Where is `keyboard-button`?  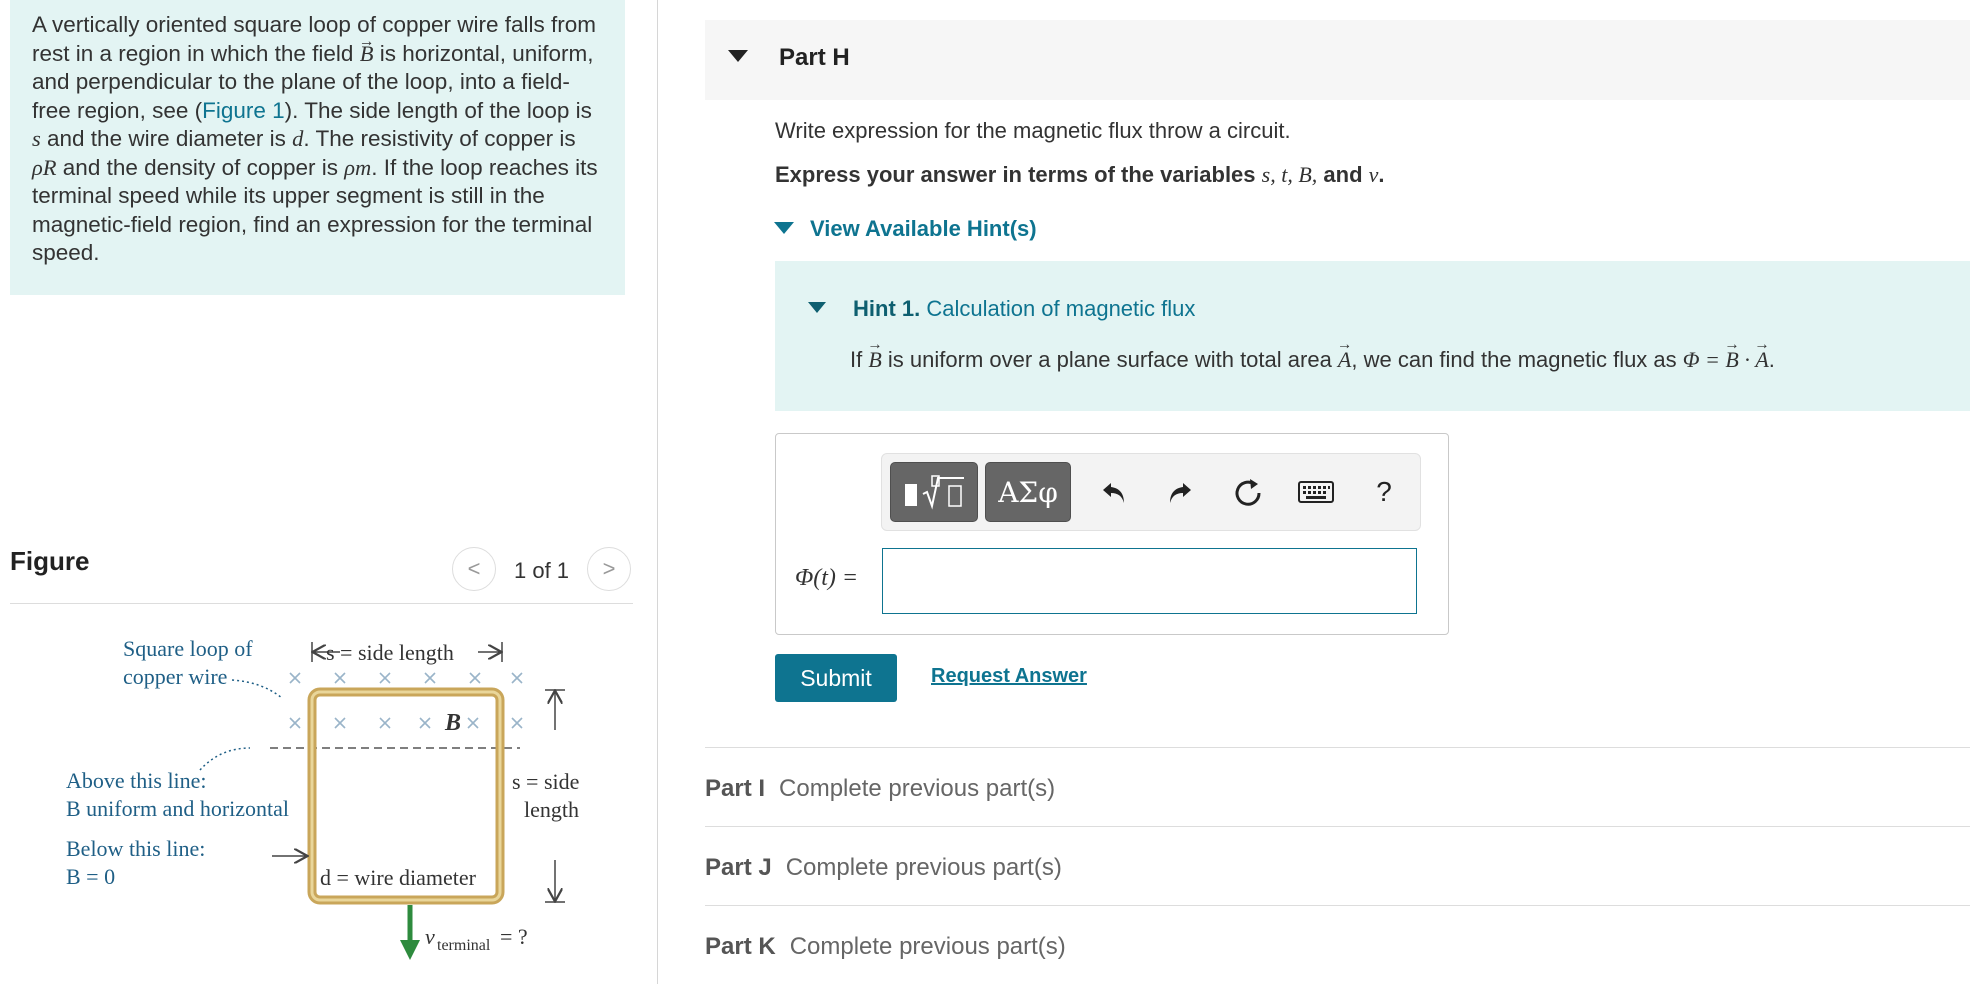
keyboard-button is located at coordinates (1316, 492).